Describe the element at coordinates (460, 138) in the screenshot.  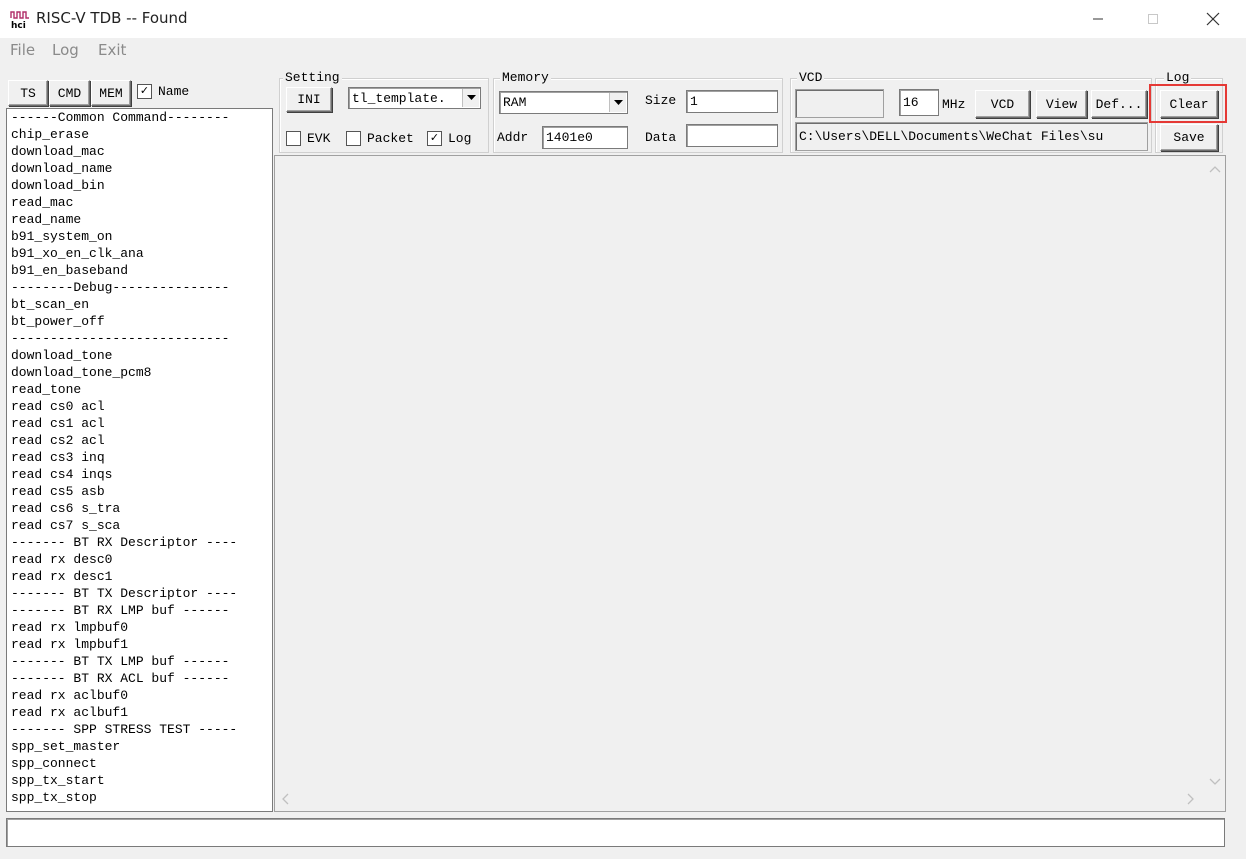
I see `log-label: Log` at that location.